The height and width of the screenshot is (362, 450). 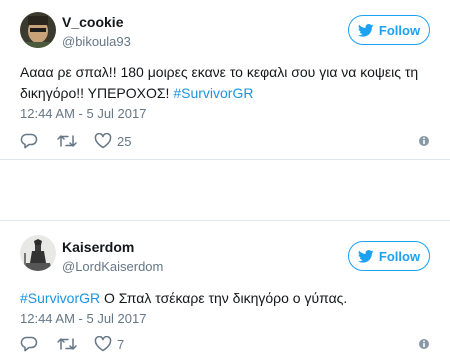 I want to click on display-name: Kaiserdom, so click(x=98, y=247).